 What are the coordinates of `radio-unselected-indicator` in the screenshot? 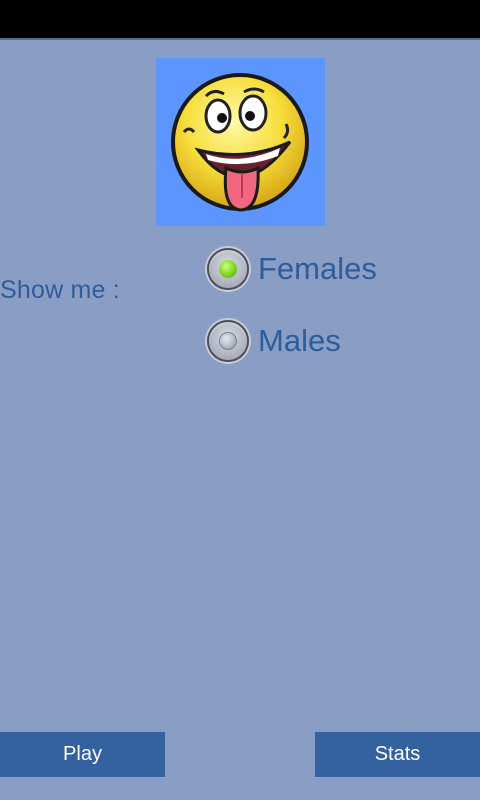 It's located at (228, 341).